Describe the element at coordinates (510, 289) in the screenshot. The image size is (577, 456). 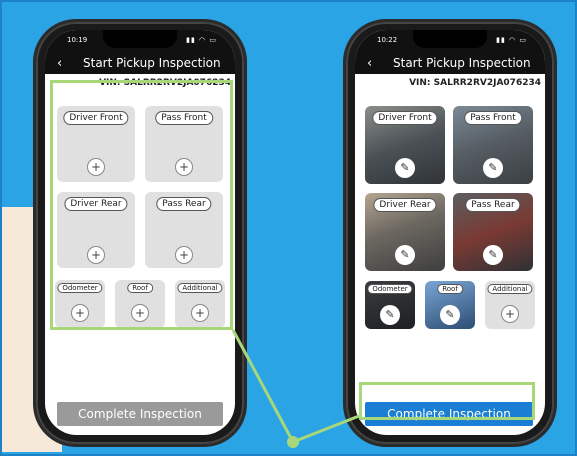
I see `tile-label: Additional` at that location.